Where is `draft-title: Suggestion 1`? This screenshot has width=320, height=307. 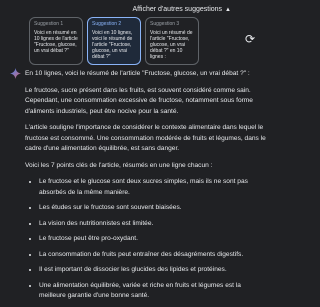
draft-title: Suggestion 1 is located at coordinates (49, 24).